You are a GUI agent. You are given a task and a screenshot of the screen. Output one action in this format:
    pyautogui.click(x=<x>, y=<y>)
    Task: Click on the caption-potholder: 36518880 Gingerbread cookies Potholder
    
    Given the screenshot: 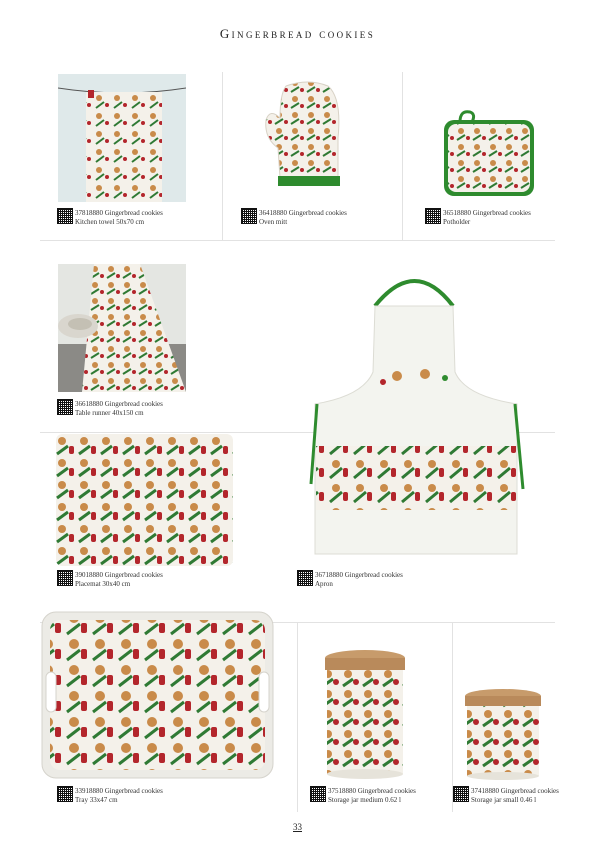 What is the action you would take?
    pyautogui.click(x=478, y=217)
    